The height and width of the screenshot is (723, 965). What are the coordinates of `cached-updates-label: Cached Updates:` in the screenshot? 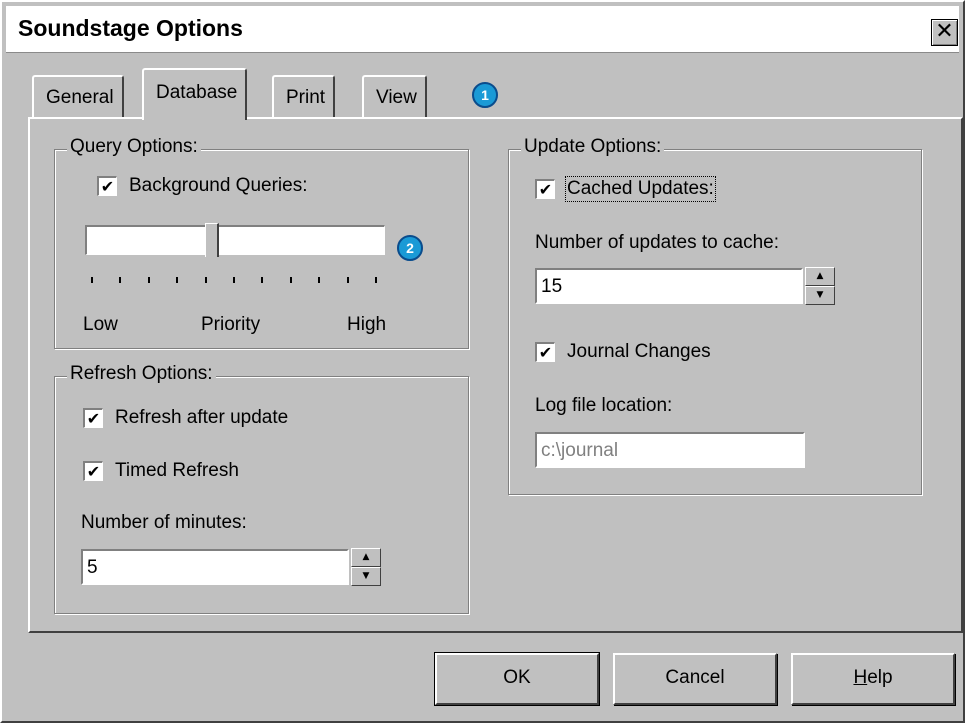 It's located at (640, 189).